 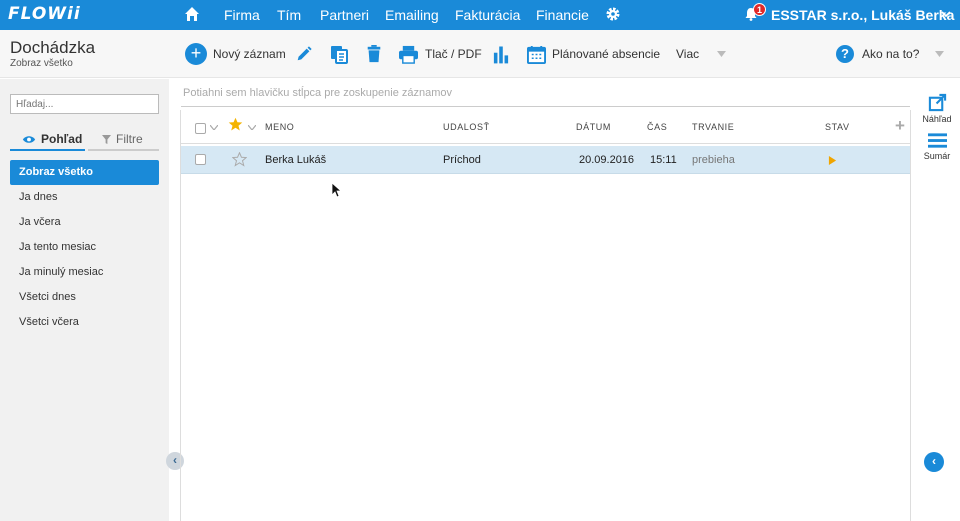 What do you see at coordinates (688, 54) in the screenshot?
I see `more-label: Viac` at bounding box center [688, 54].